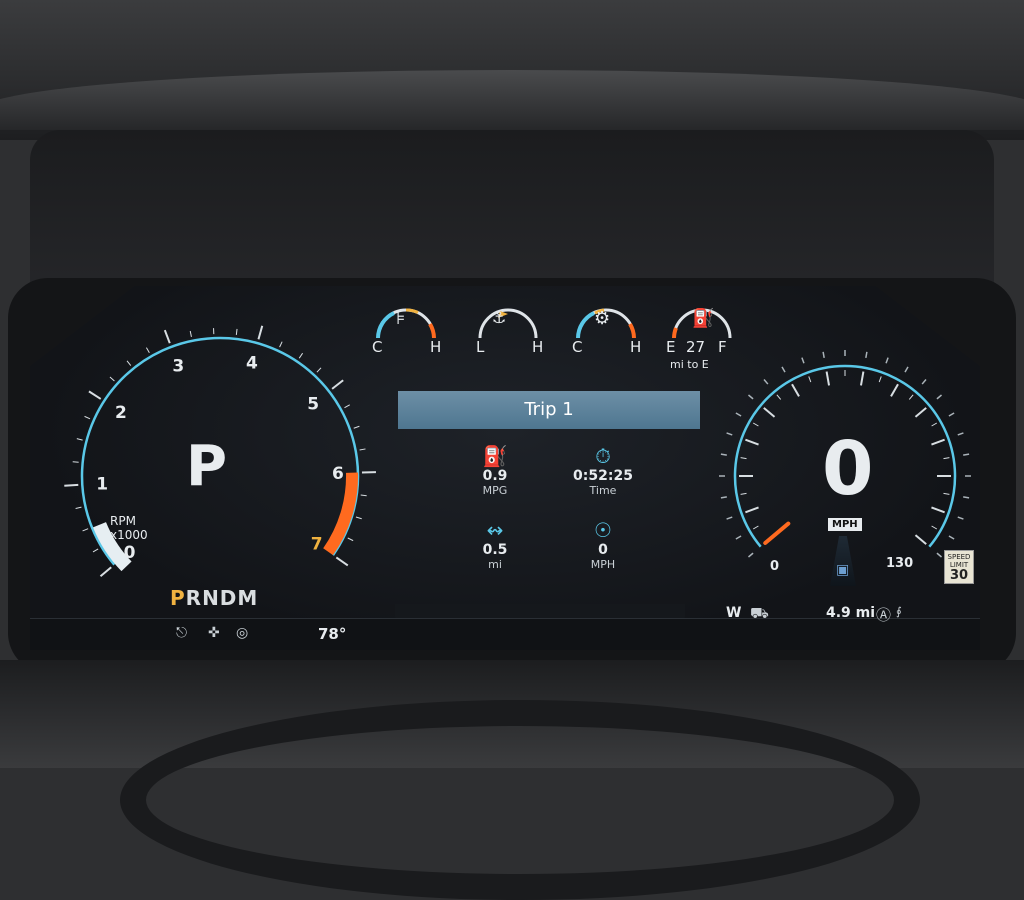 Image resolution: width=1024 pixels, height=900 pixels. Describe the element at coordinates (178, 598) in the screenshot. I see `gear-selector-selected: P` at that location.